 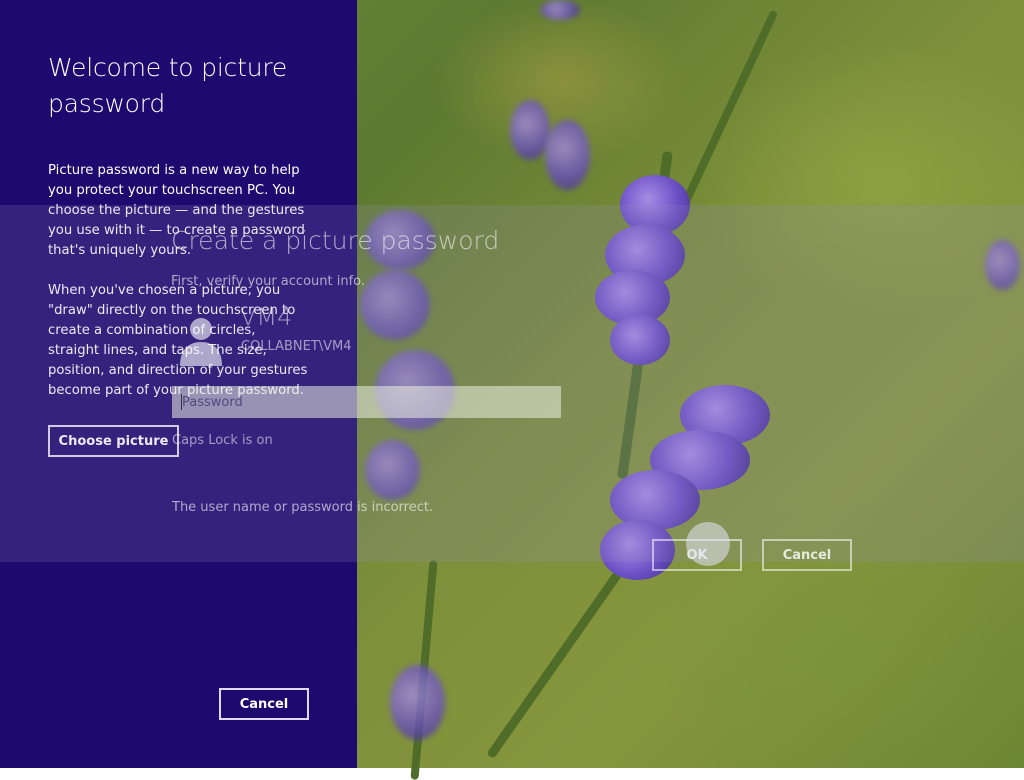 I want to click on welcome-title: Welcome to picture password, so click(x=168, y=85).